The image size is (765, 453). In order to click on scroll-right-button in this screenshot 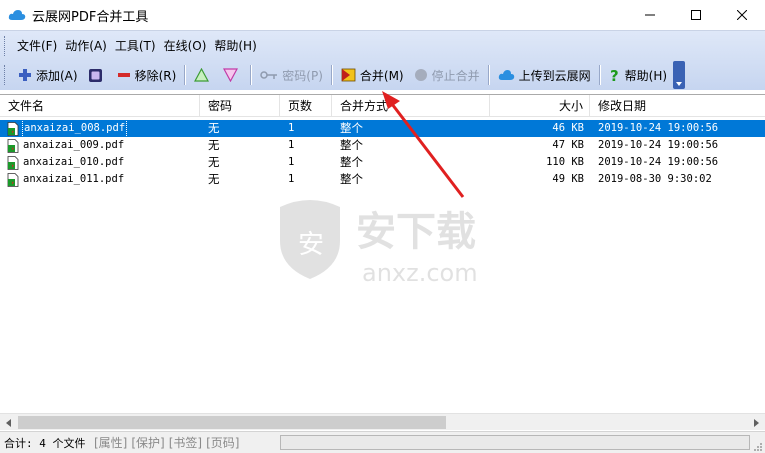, I will do `click(756, 422)`.